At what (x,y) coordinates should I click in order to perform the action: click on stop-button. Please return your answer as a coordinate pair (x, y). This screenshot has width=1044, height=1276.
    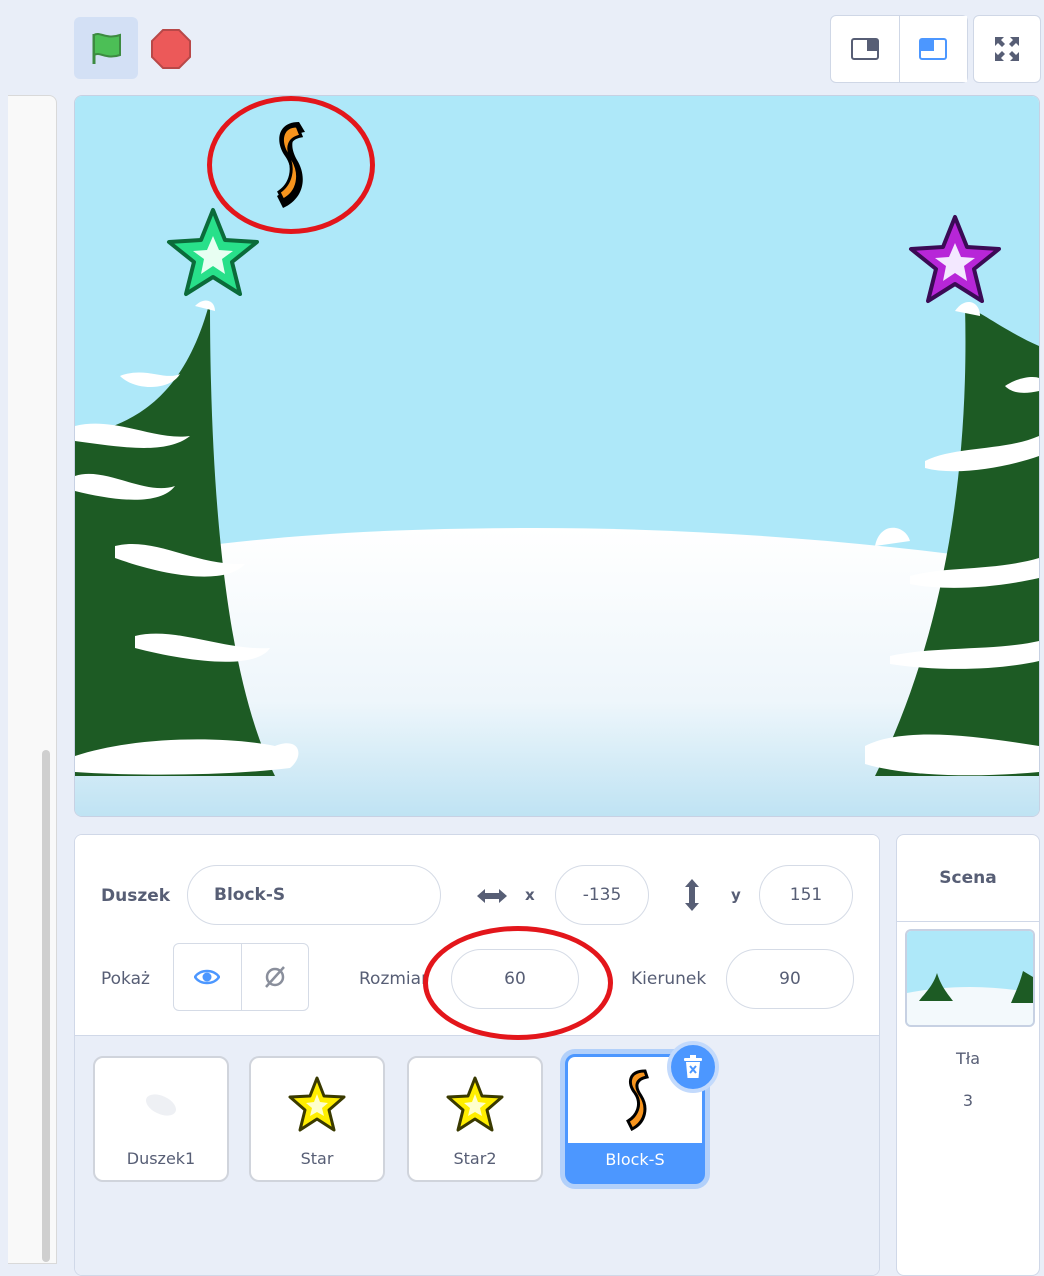
    Looking at the image, I should click on (171, 49).